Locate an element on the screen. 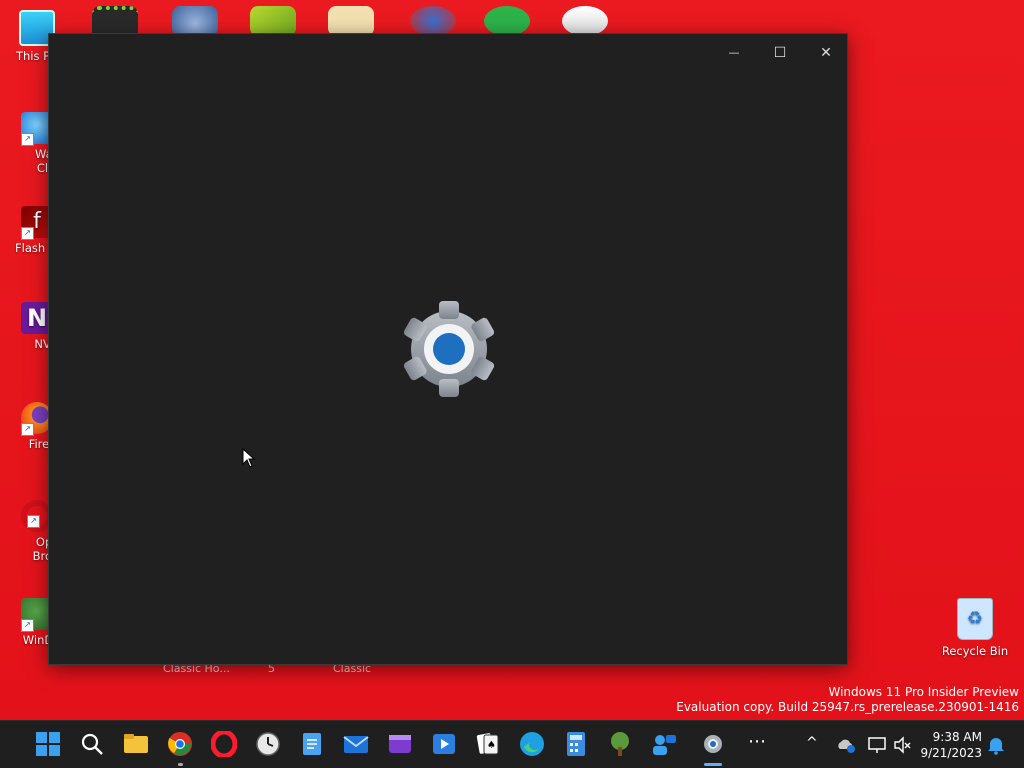 The image size is (1024, 768). notification-bell-icon is located at coordinates (996, 745).